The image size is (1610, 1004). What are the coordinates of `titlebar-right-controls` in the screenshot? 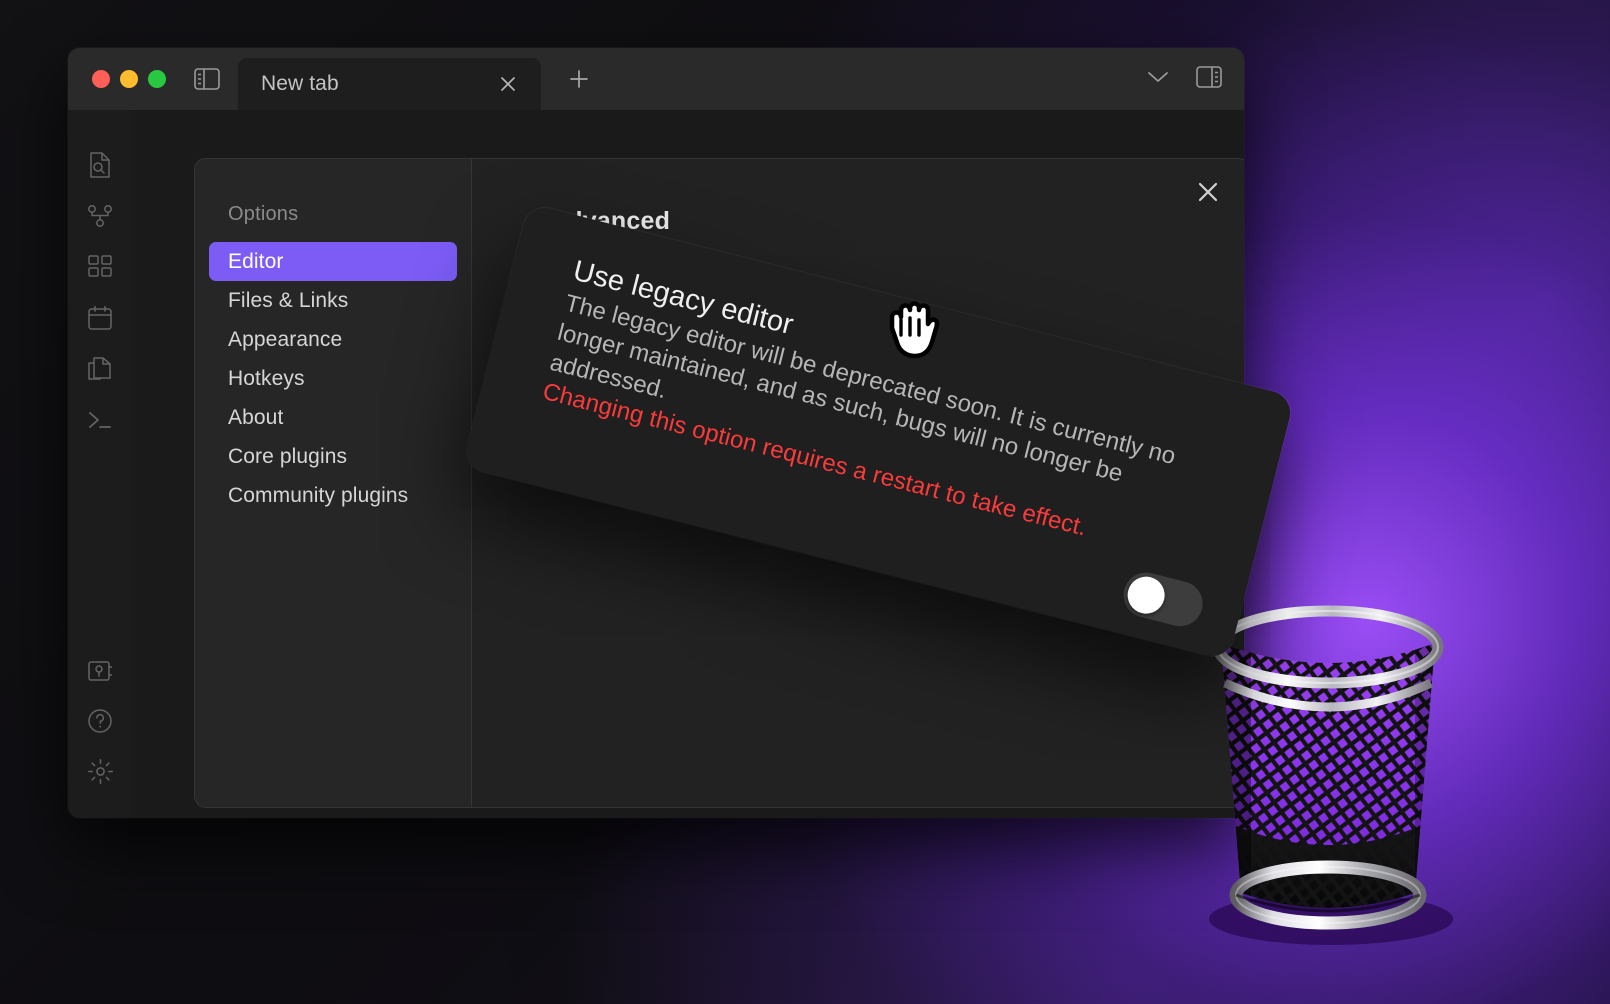 It's located at (1184, 79).